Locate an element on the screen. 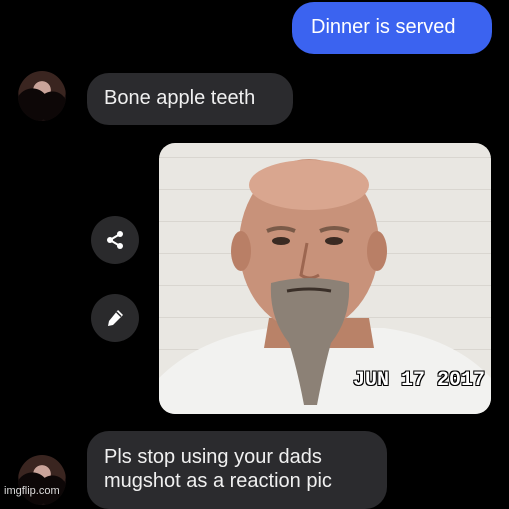  received-message-bubble: Bone apple teeth is located at coordinates (190, 99).